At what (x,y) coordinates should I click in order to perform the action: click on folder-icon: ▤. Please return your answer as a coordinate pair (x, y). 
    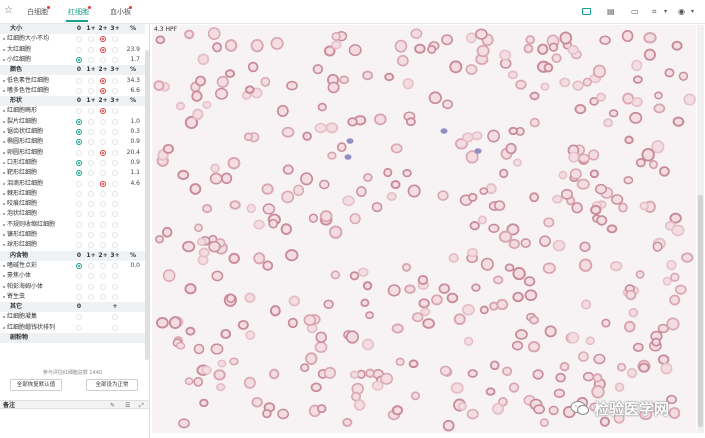
    Looking at the image, I should click on (611, 11).